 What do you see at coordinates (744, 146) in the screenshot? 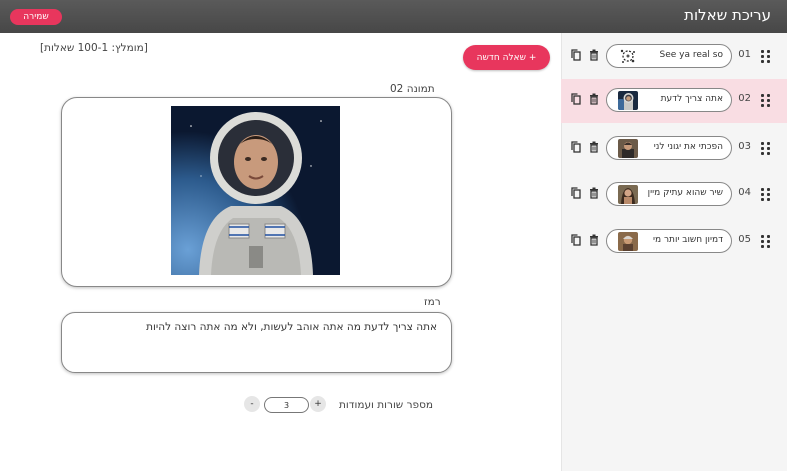
I see `question-number: 03` at bounding box center [744, 146].